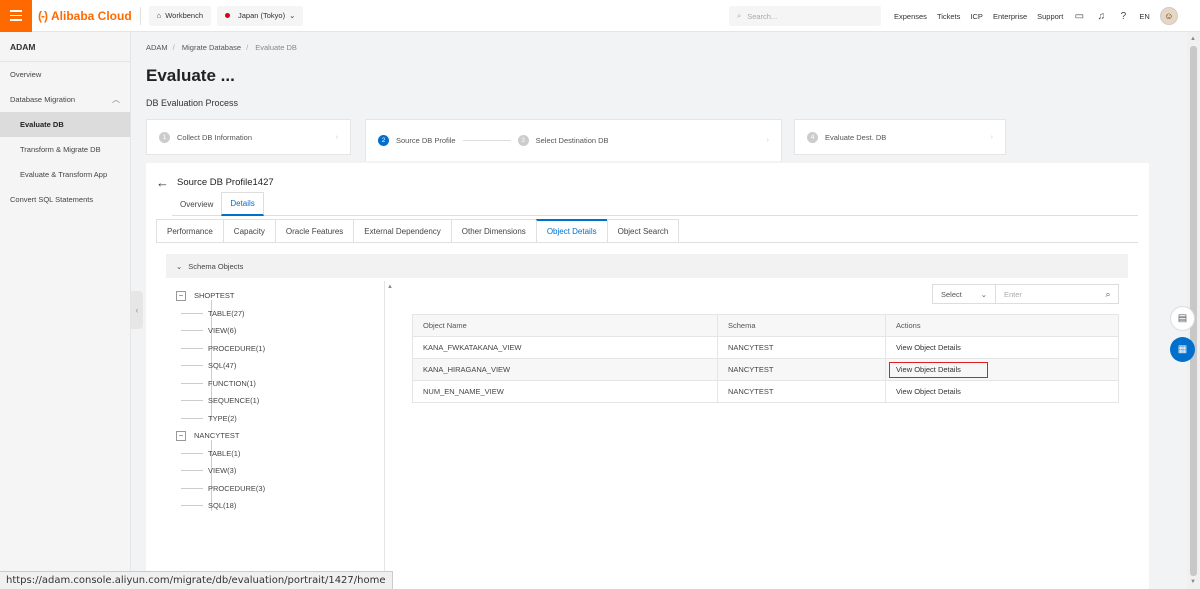 This screenshot has width=1200, height=589. What do you see at coordinates (192, 103) in the screenshot?
I see `process-title: DB Evaluation Process` at bounding box center [192, 103].